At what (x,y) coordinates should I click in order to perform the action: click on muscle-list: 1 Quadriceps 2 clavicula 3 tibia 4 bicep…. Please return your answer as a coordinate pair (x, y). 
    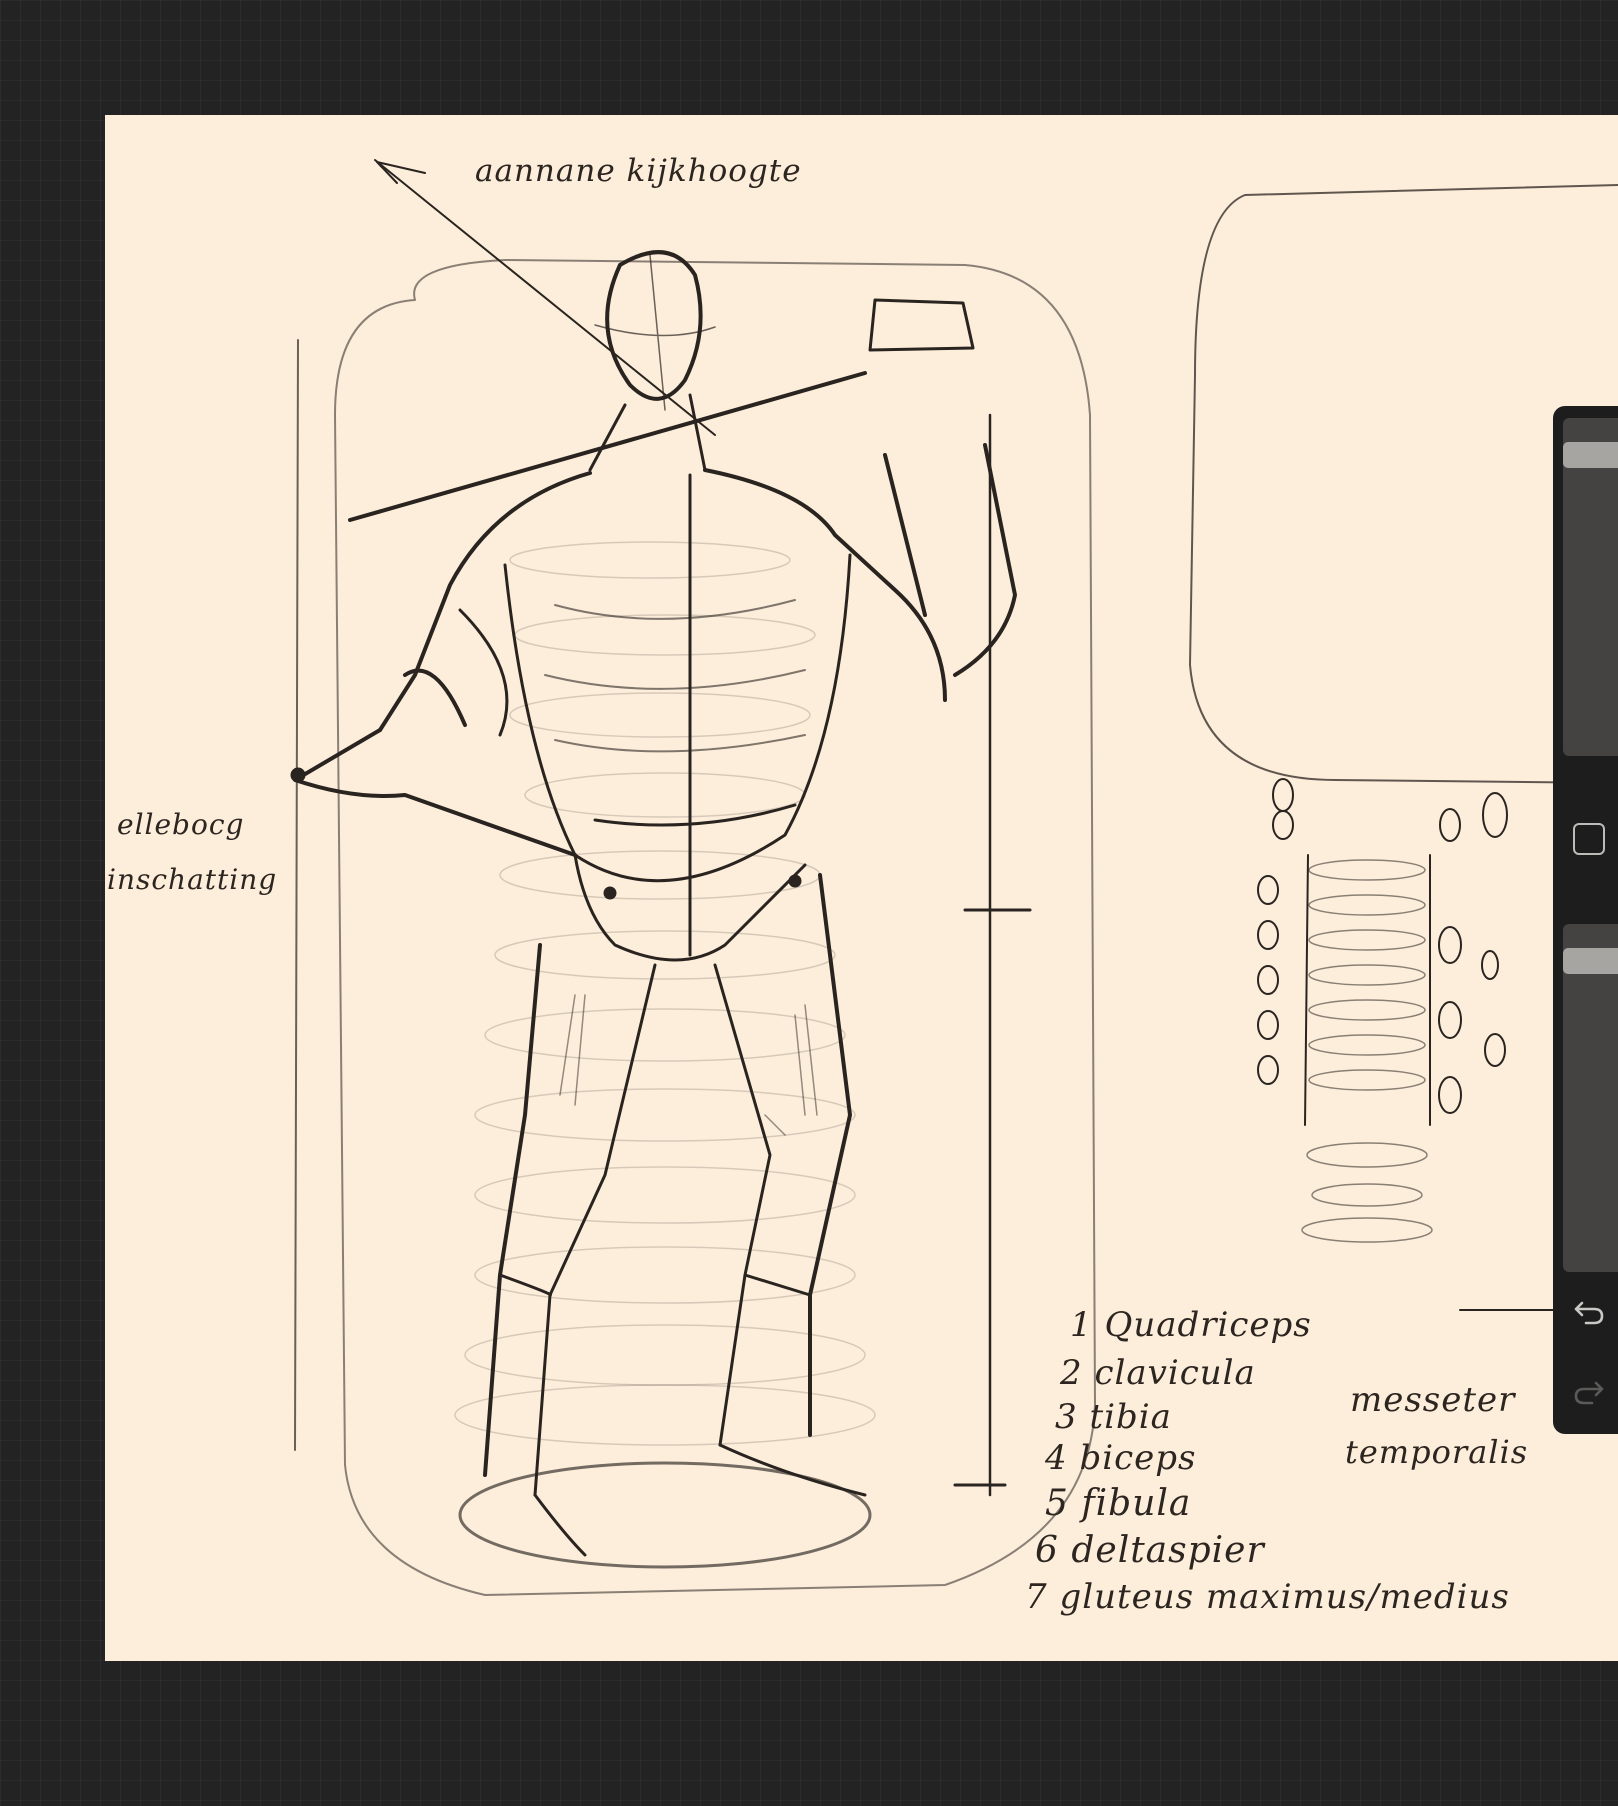
    Looking at the image, I should click on (1321, 1480).